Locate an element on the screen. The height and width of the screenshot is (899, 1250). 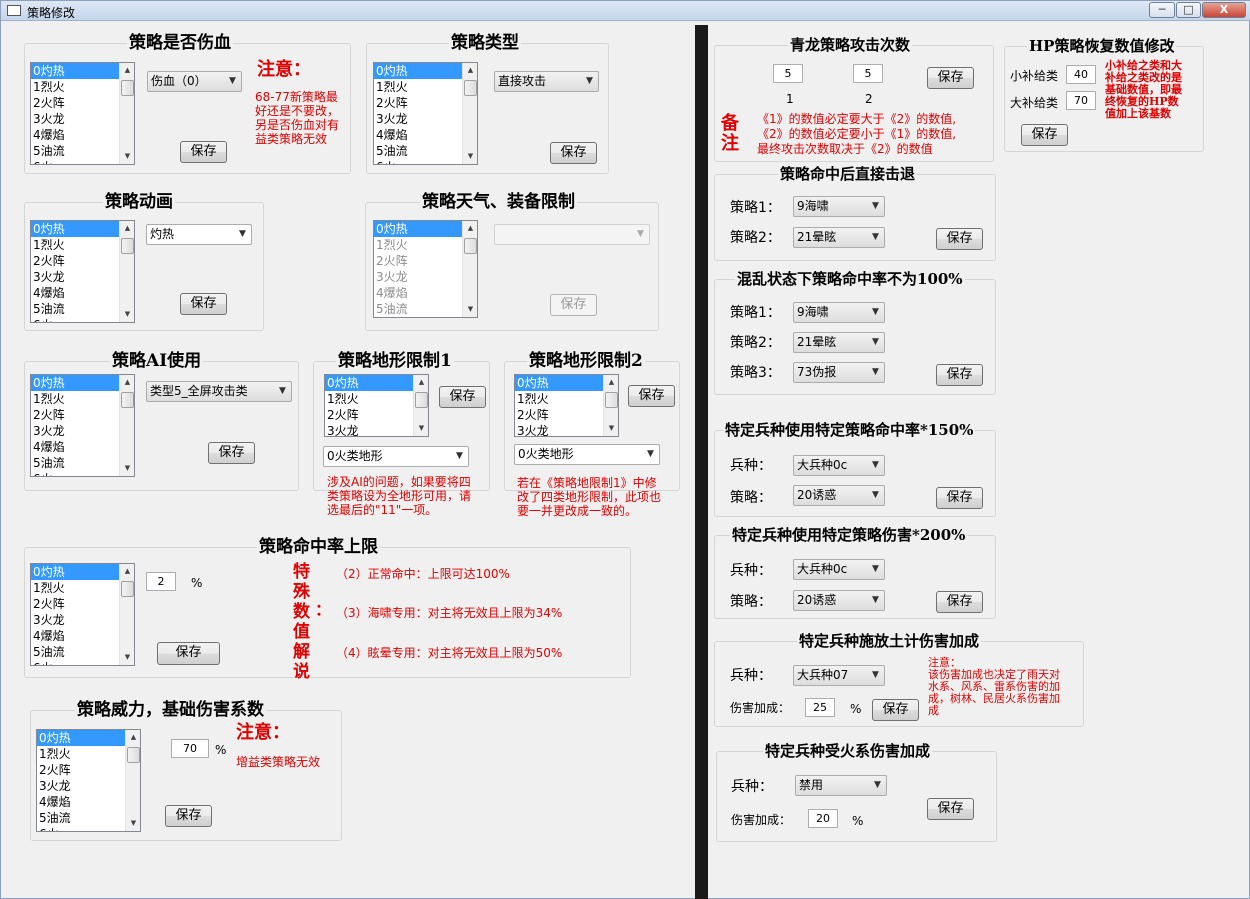
hit150-unit-select: 大兵种0c ▼ is located at coordinates (839, 465).